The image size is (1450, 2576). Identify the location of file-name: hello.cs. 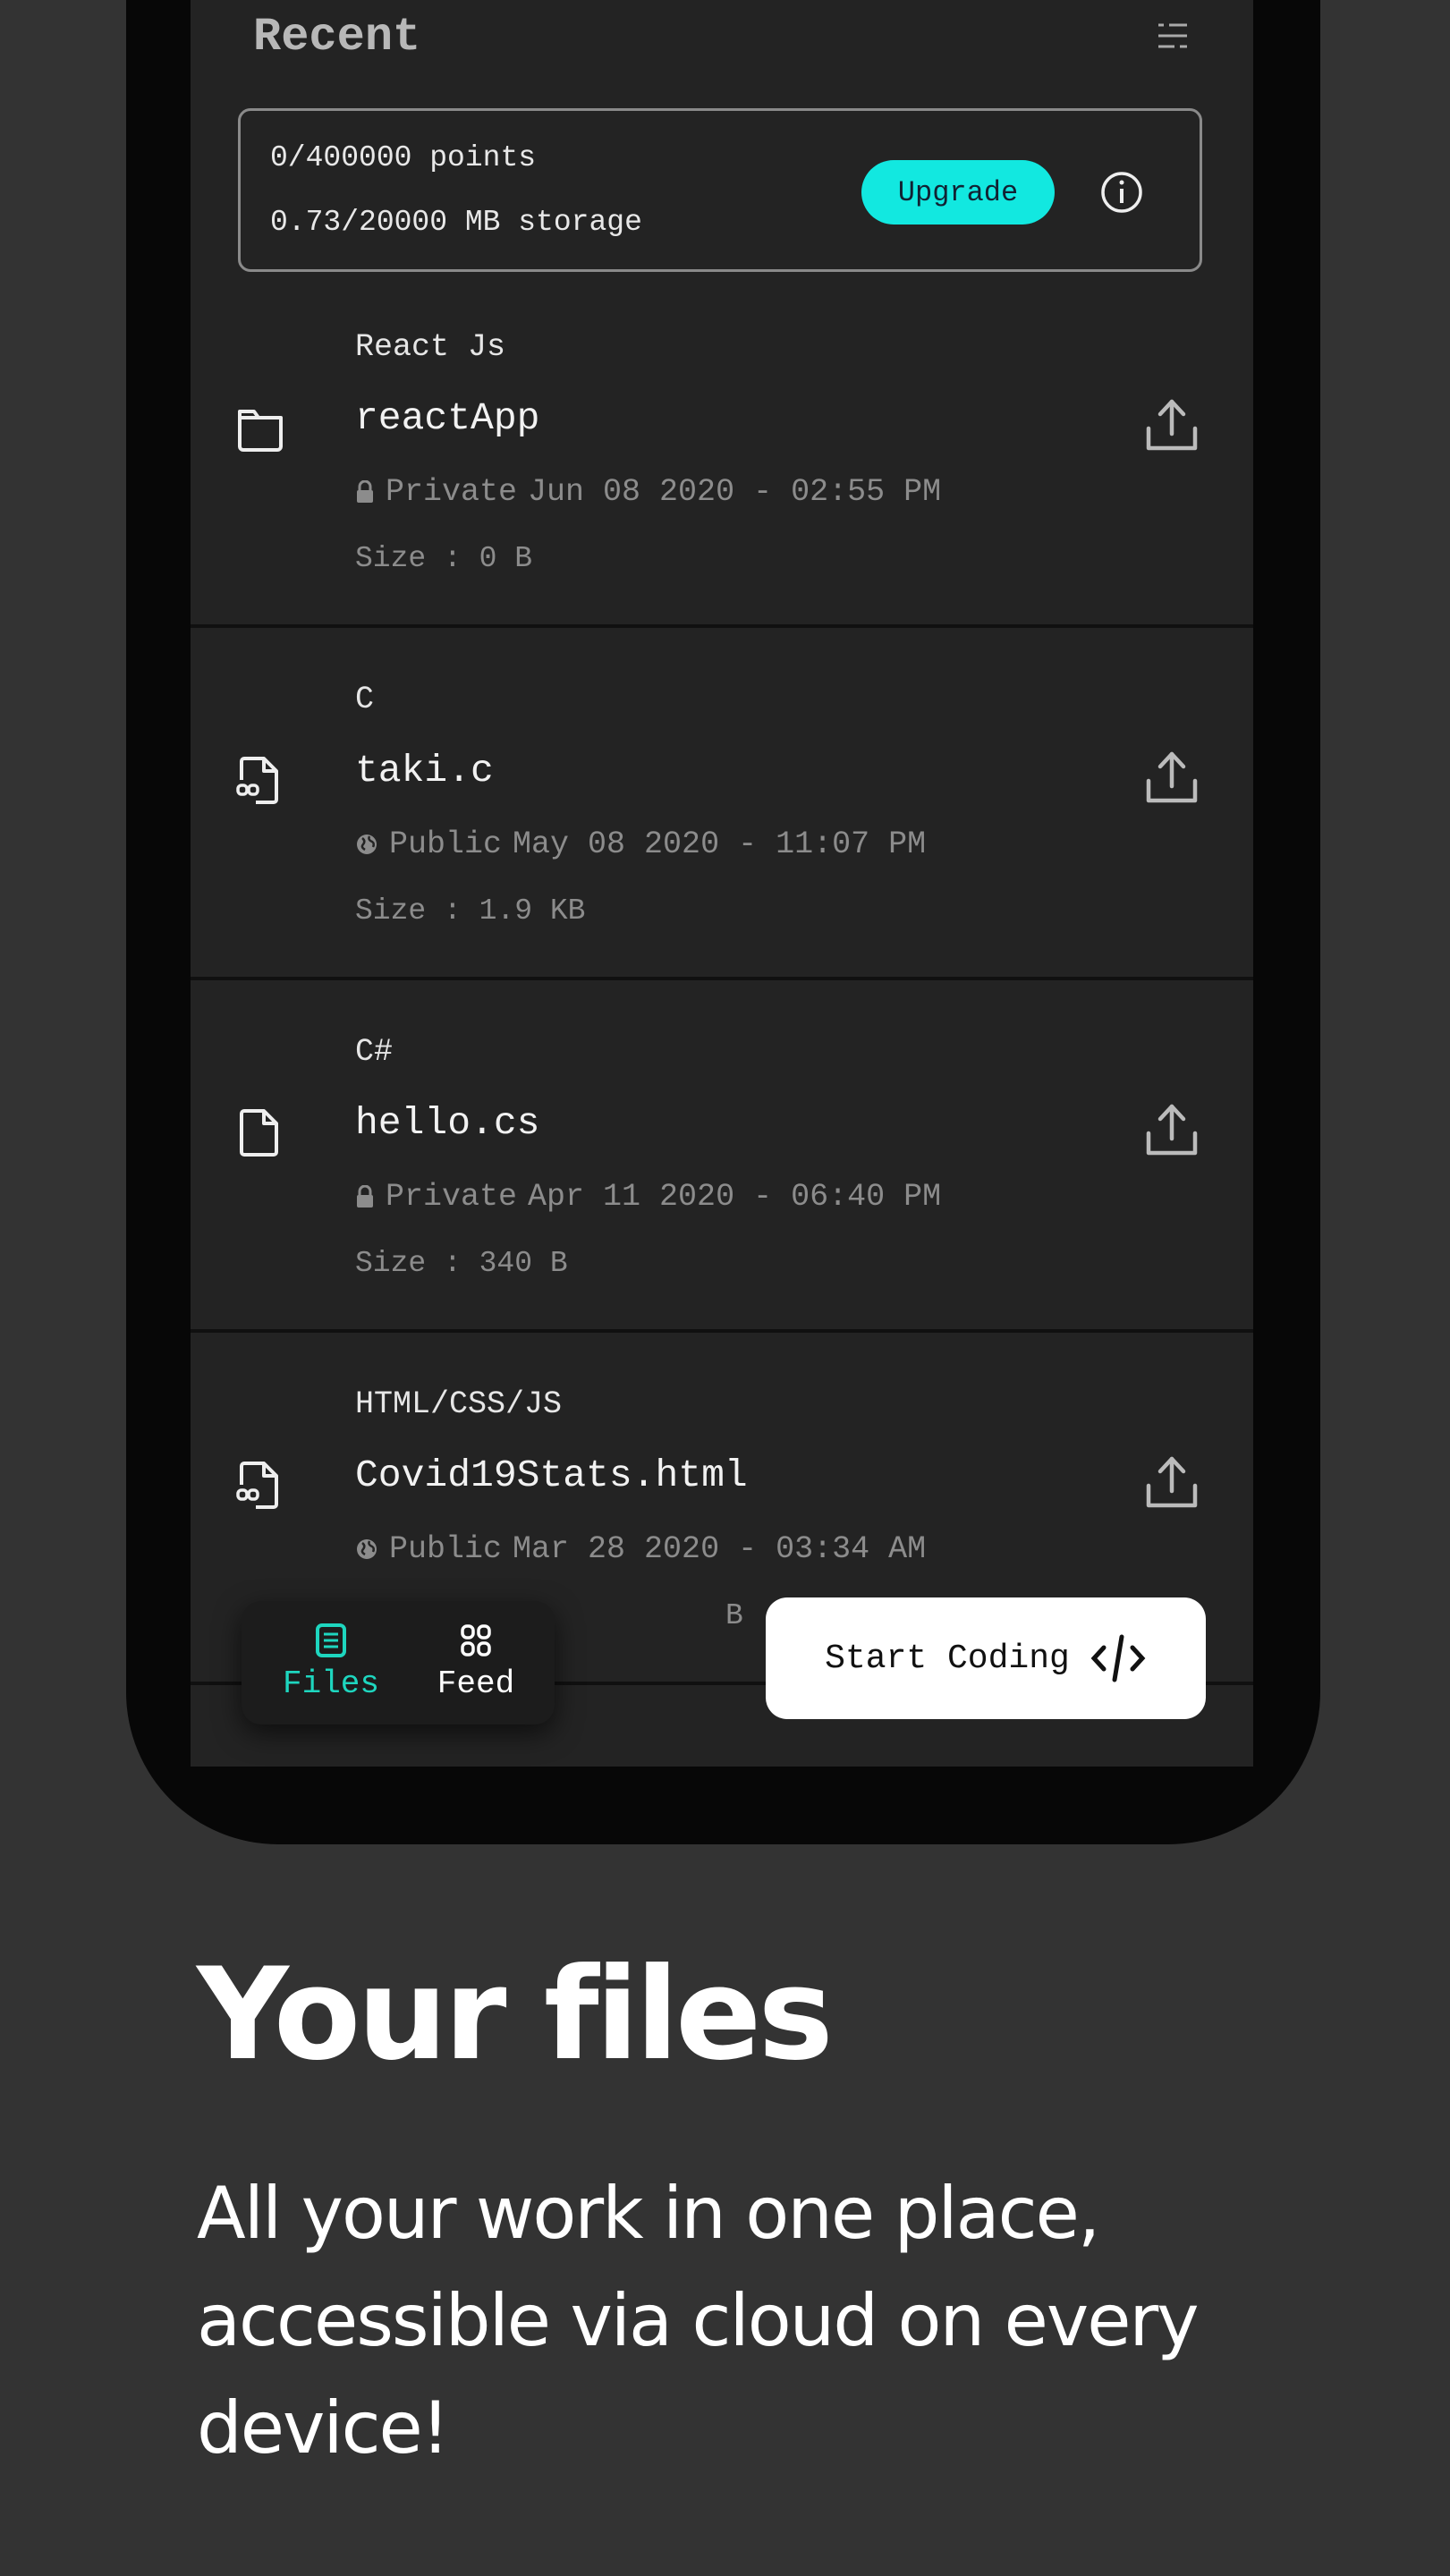
(447, 1123).